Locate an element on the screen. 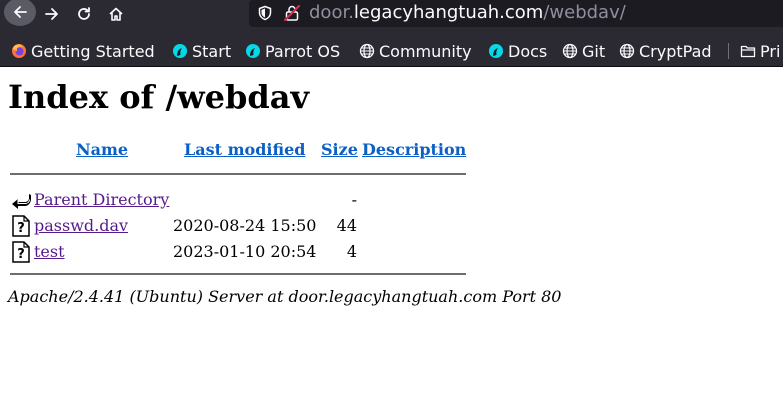 The width and height of the screenshot is (783, 404). sort-by-description-link: Description is located at coordinates (414, 149).